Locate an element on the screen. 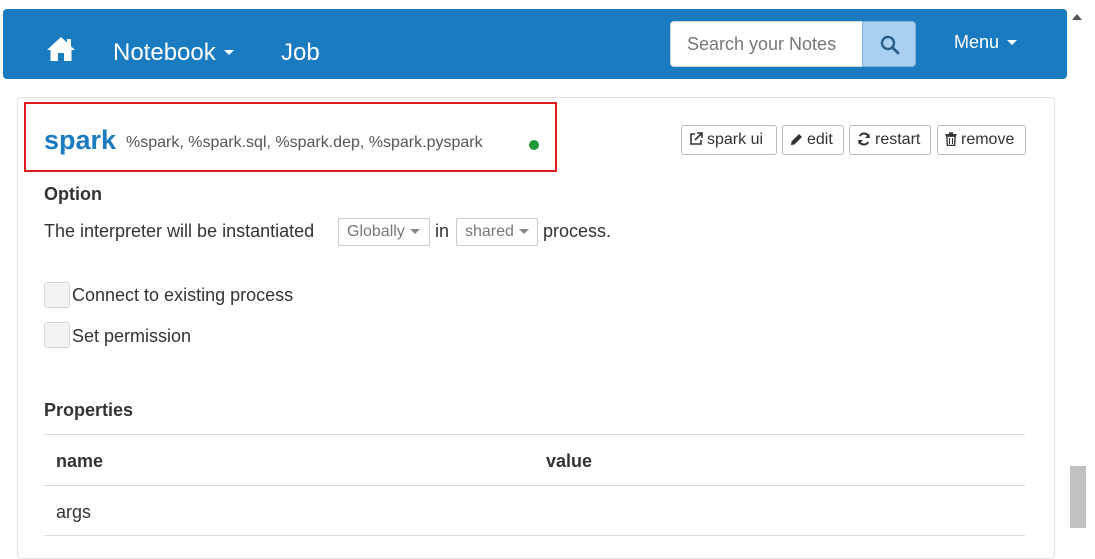 The image size is (1095, 559). status-indicator is located at coordinates (534, 145).